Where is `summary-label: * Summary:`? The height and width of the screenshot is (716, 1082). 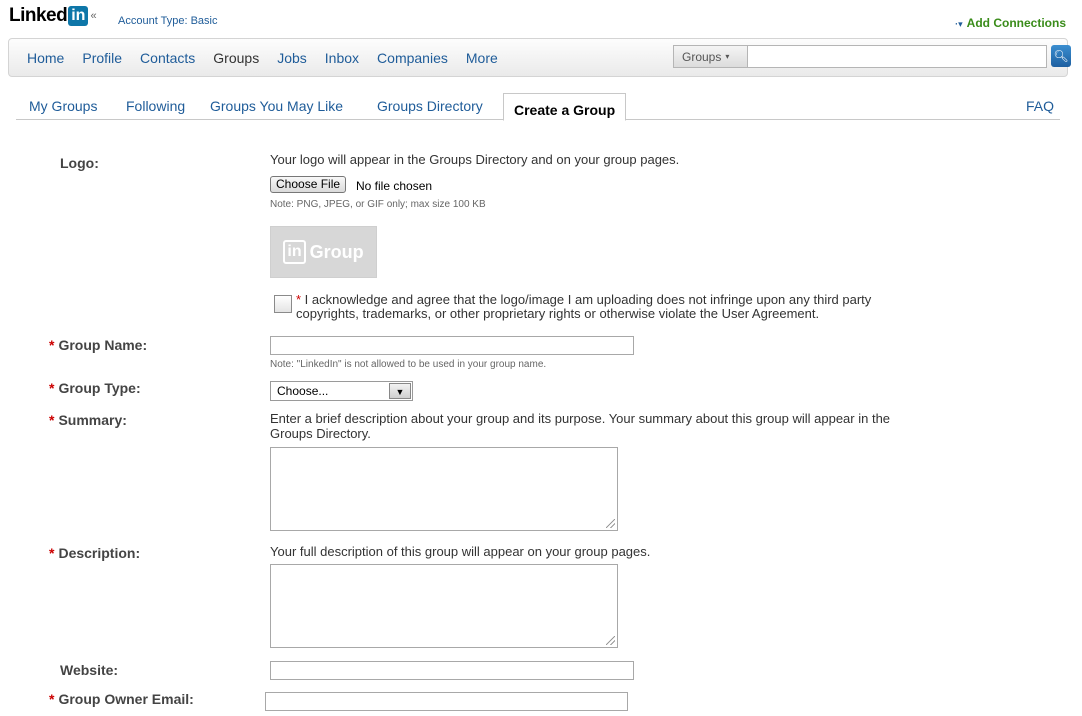 summary-label: * Summary: is located at coordinates (88, 420).